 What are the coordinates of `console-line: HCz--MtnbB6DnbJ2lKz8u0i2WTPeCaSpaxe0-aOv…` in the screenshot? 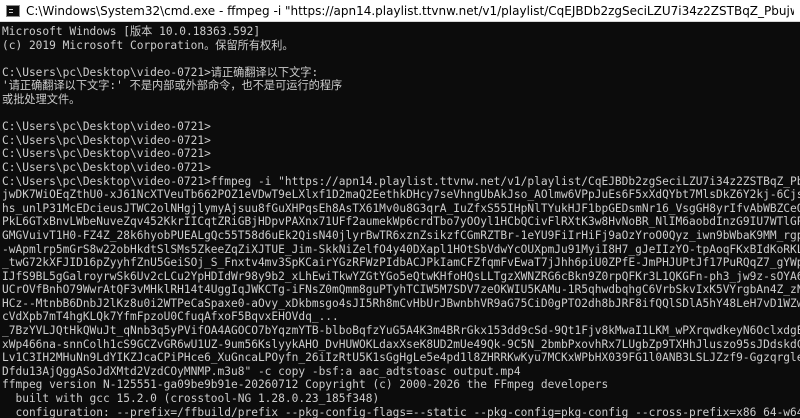 It's located at (401, 303).